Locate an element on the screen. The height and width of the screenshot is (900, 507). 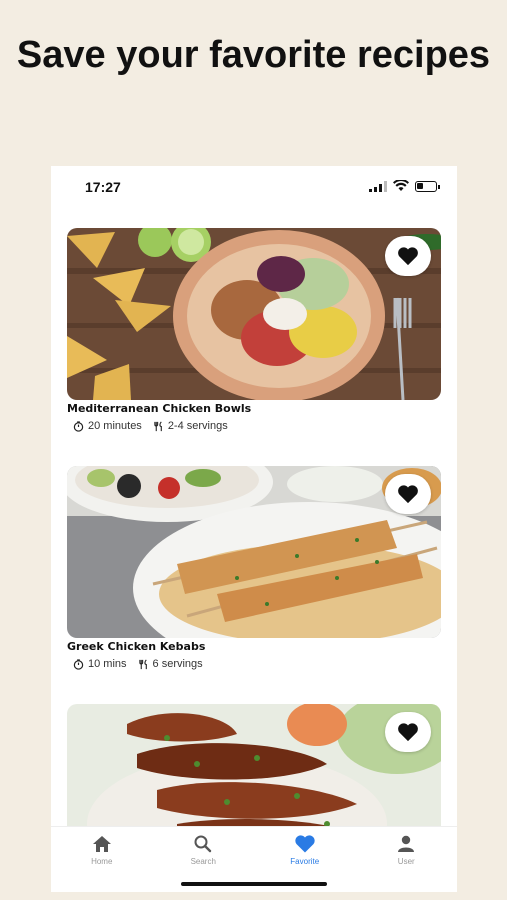
recipe-meta: 10 mins 6 servings is located at coordinates (254, 664).